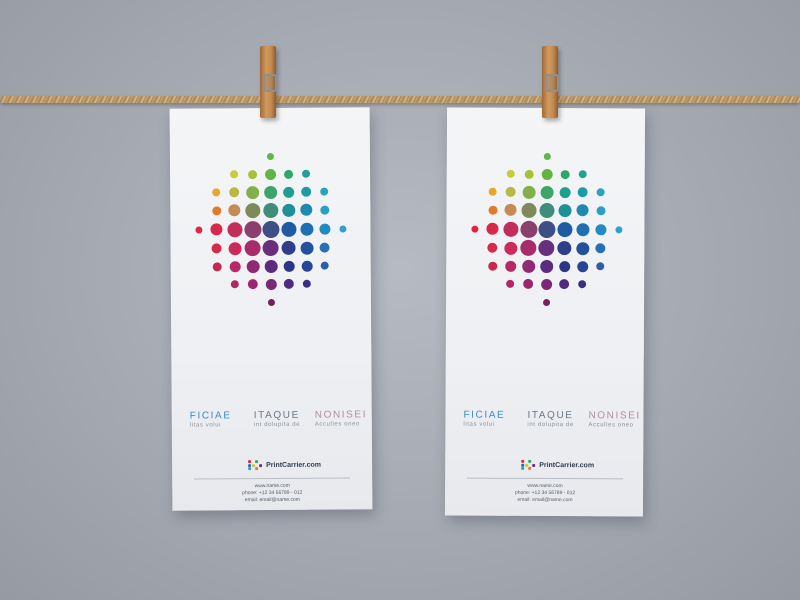 The height and width of the screenshot is (600, 800). Describe the element at coordinates (545, 500) in the screenshot. I see `contact-email: email: email@name.com` at that location.